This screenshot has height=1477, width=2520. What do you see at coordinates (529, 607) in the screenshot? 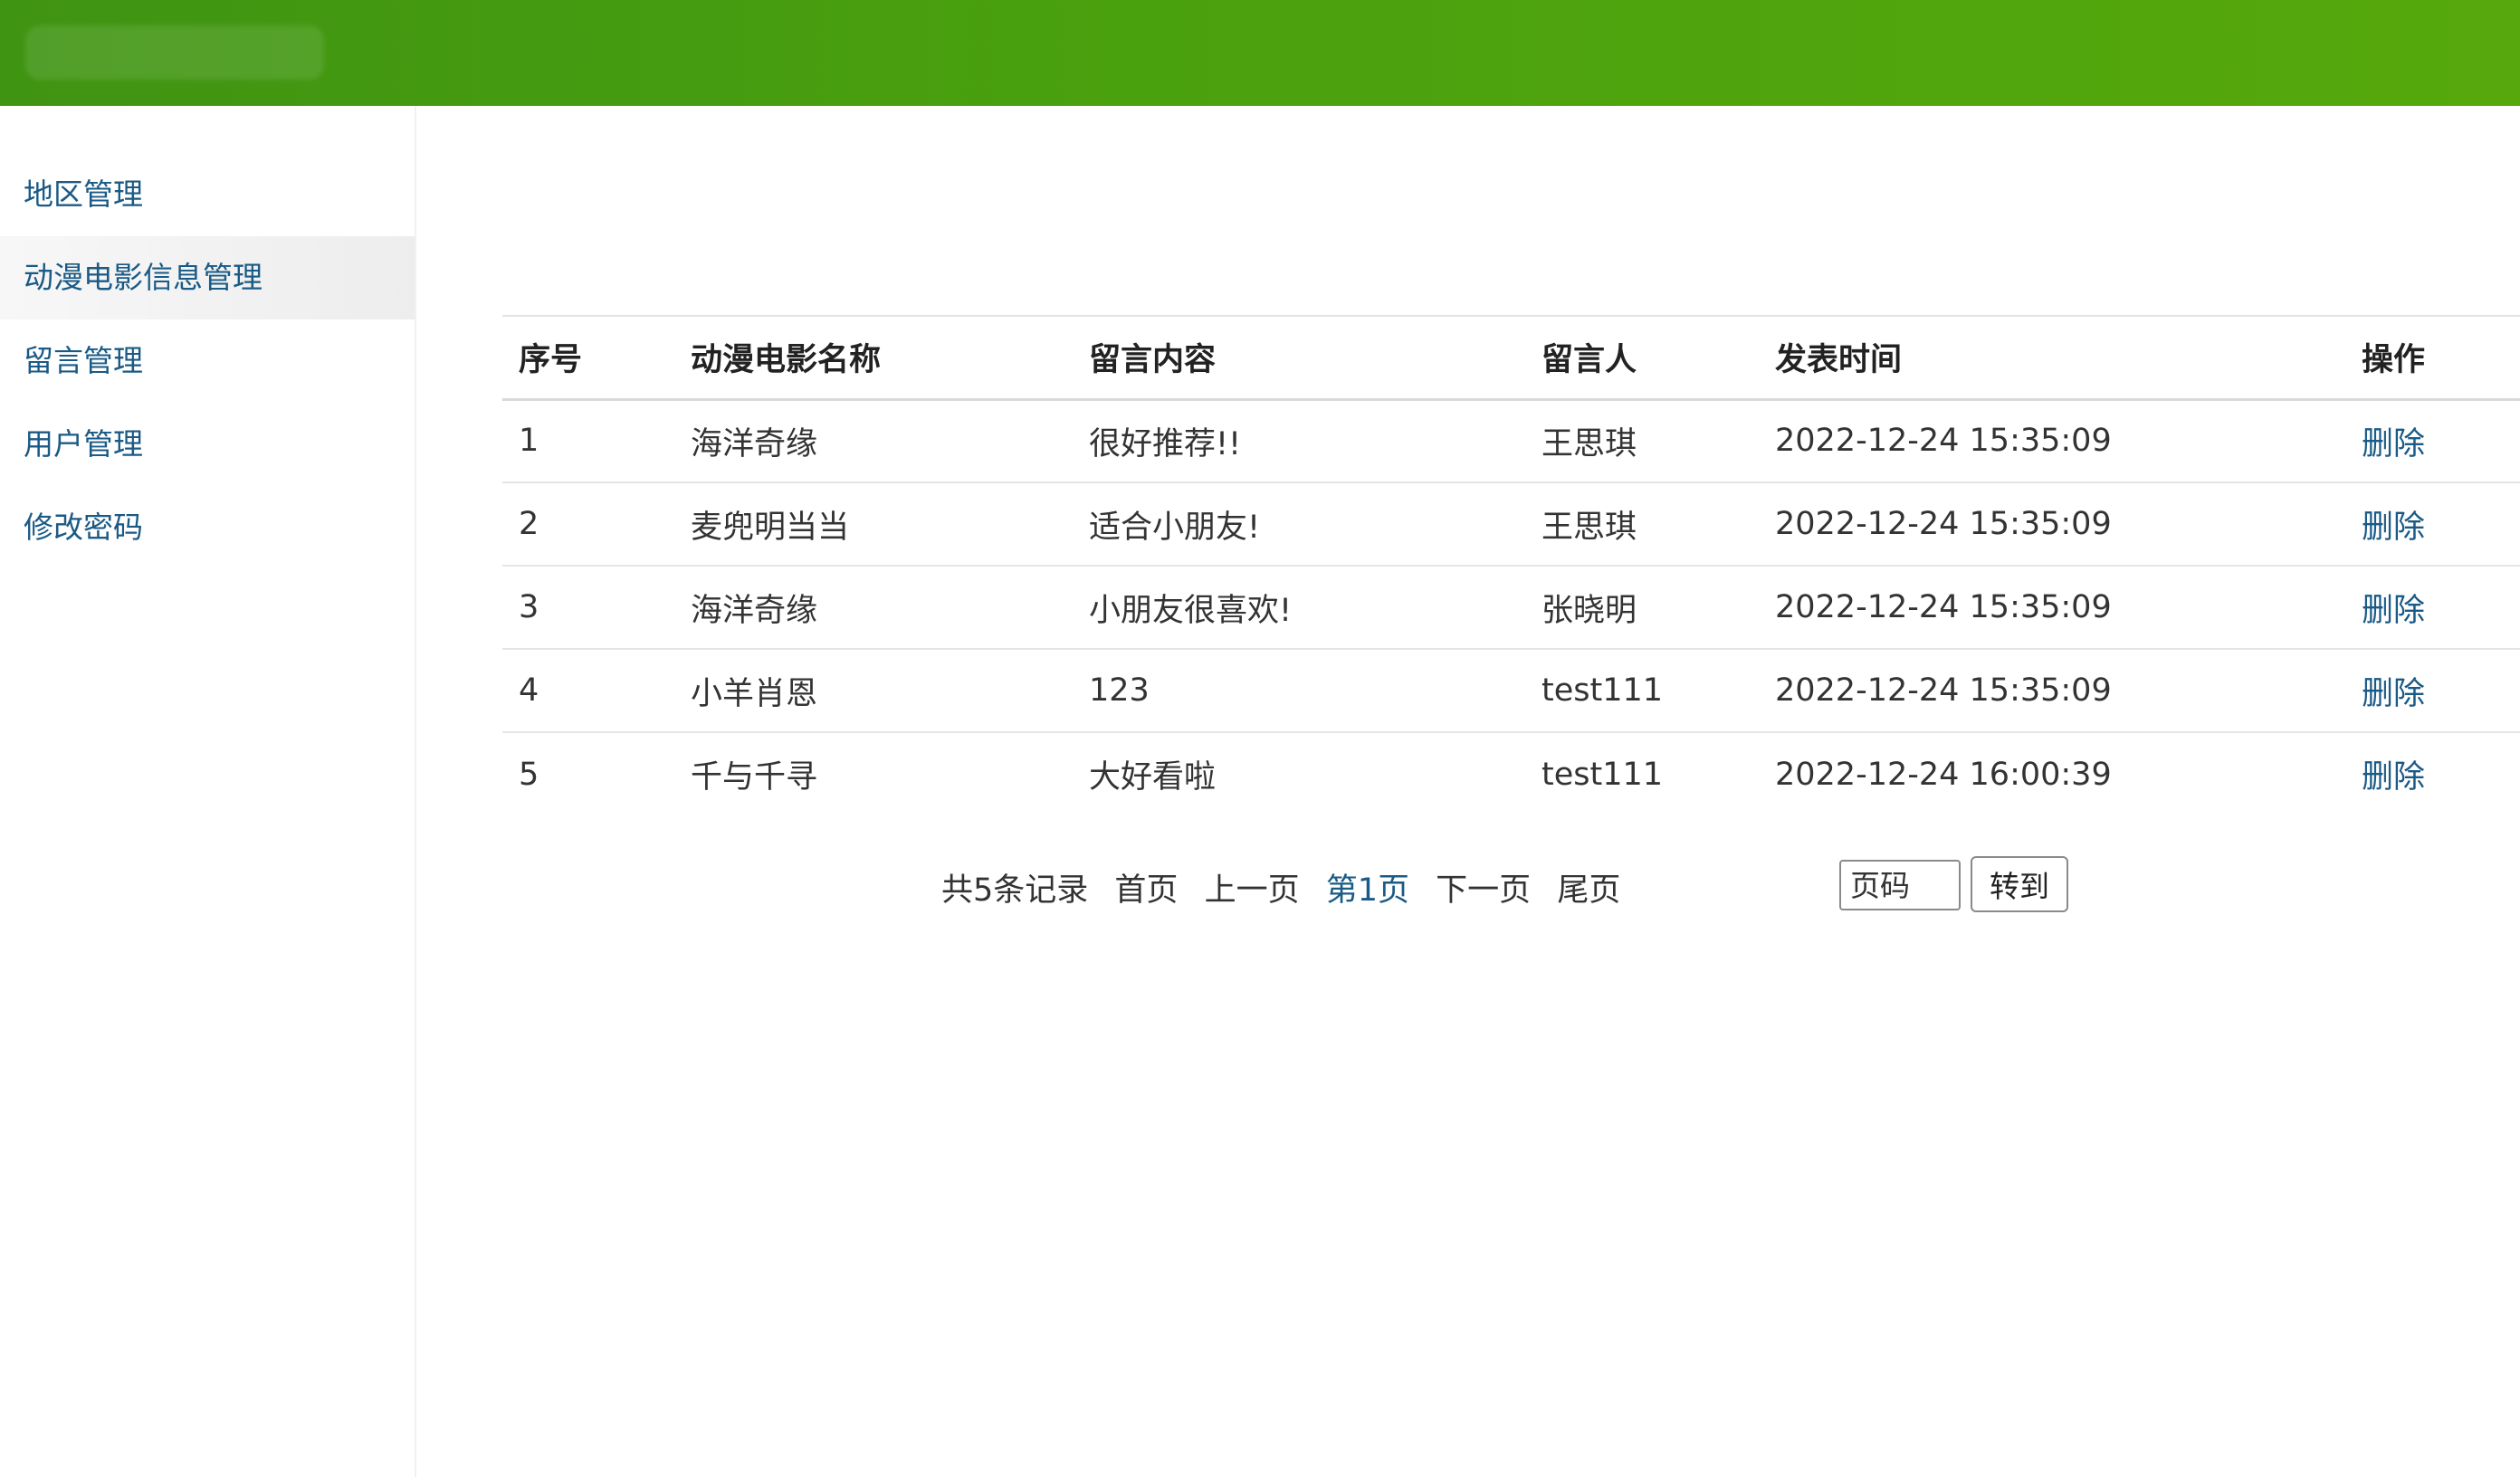
I see `cell-no: 3` at bounding box center [529, 607].